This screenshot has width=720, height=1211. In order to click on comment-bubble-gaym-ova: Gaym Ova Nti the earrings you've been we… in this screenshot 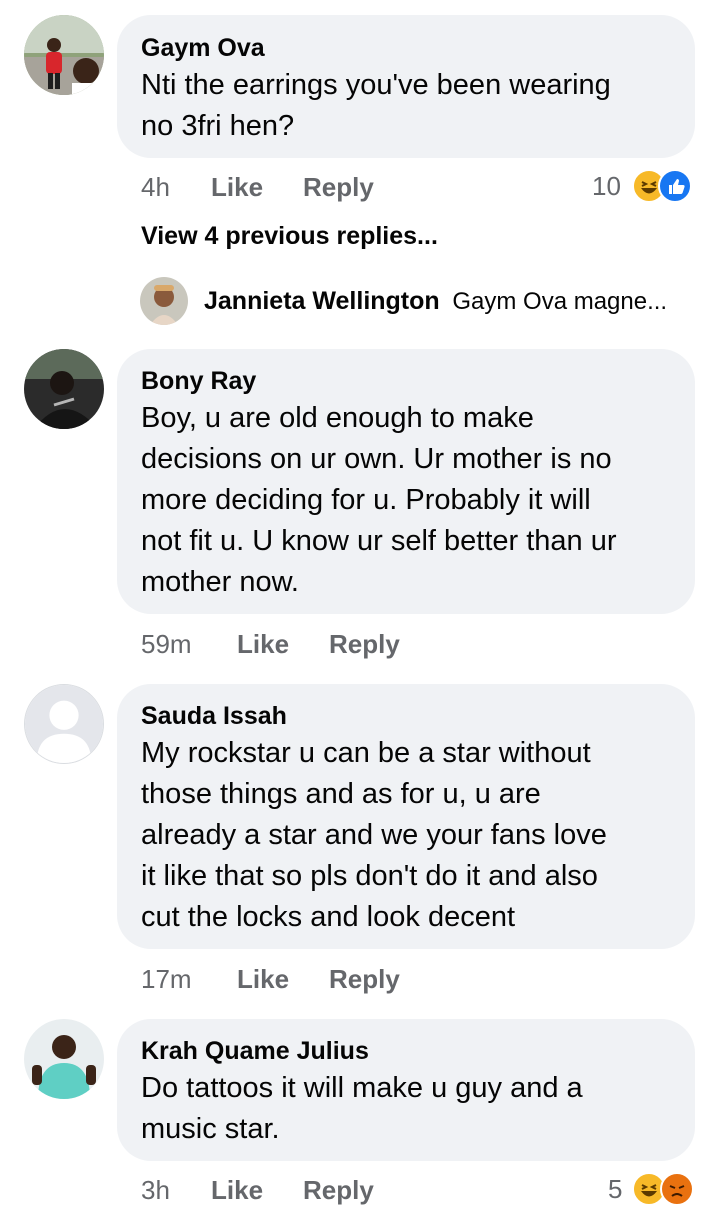, I will do `click(406, 86)`.